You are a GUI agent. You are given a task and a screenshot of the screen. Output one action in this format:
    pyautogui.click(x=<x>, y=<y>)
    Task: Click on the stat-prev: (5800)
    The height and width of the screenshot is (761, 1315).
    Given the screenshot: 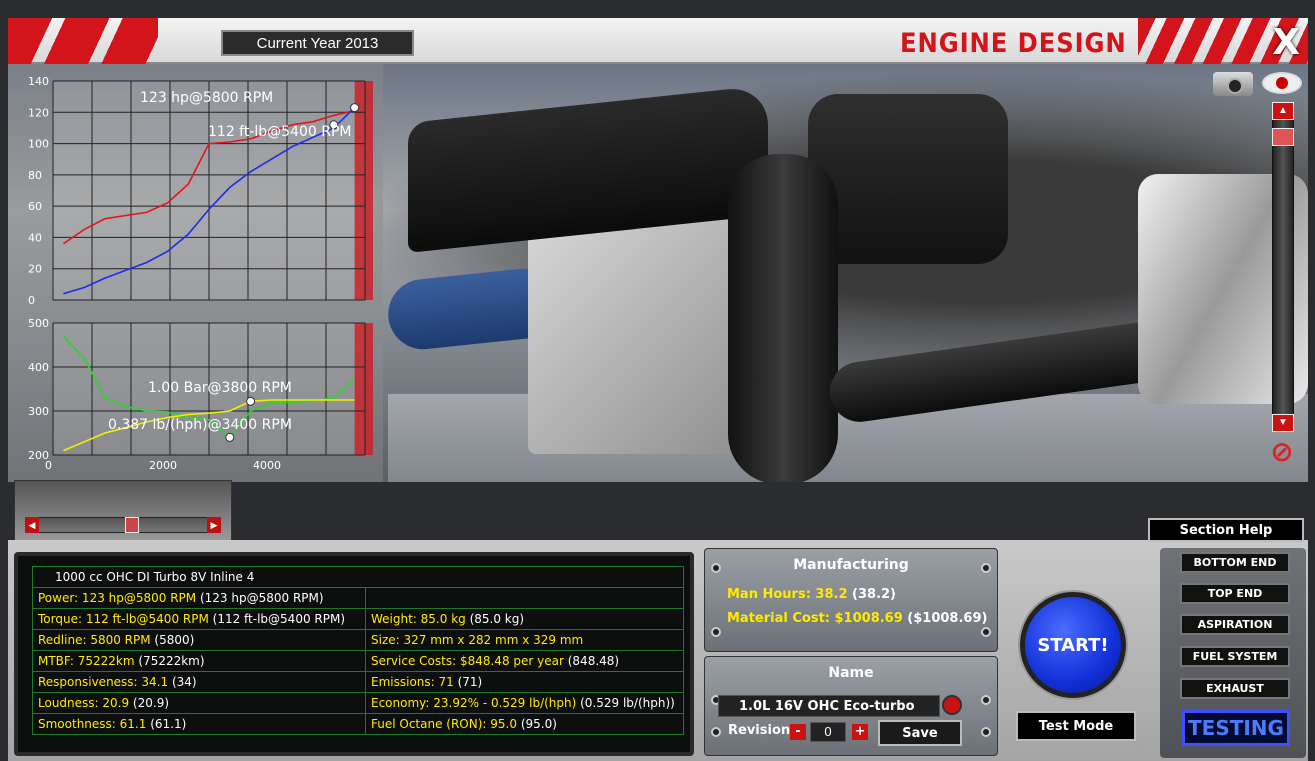 What is the action you would take?
    pyautogui.click(x=172, y=640)
    